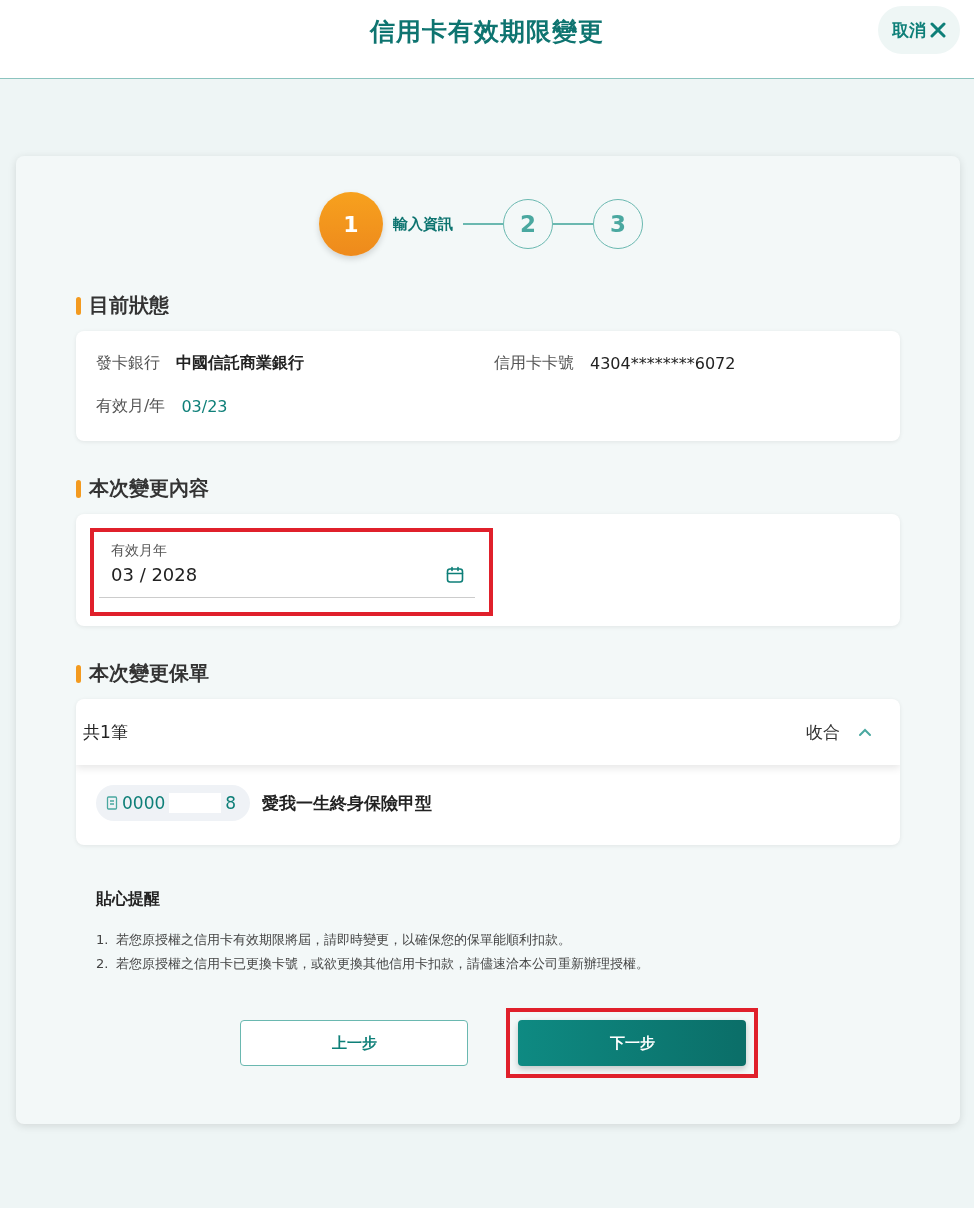  I want to click on document-icon, so click(112, 803).